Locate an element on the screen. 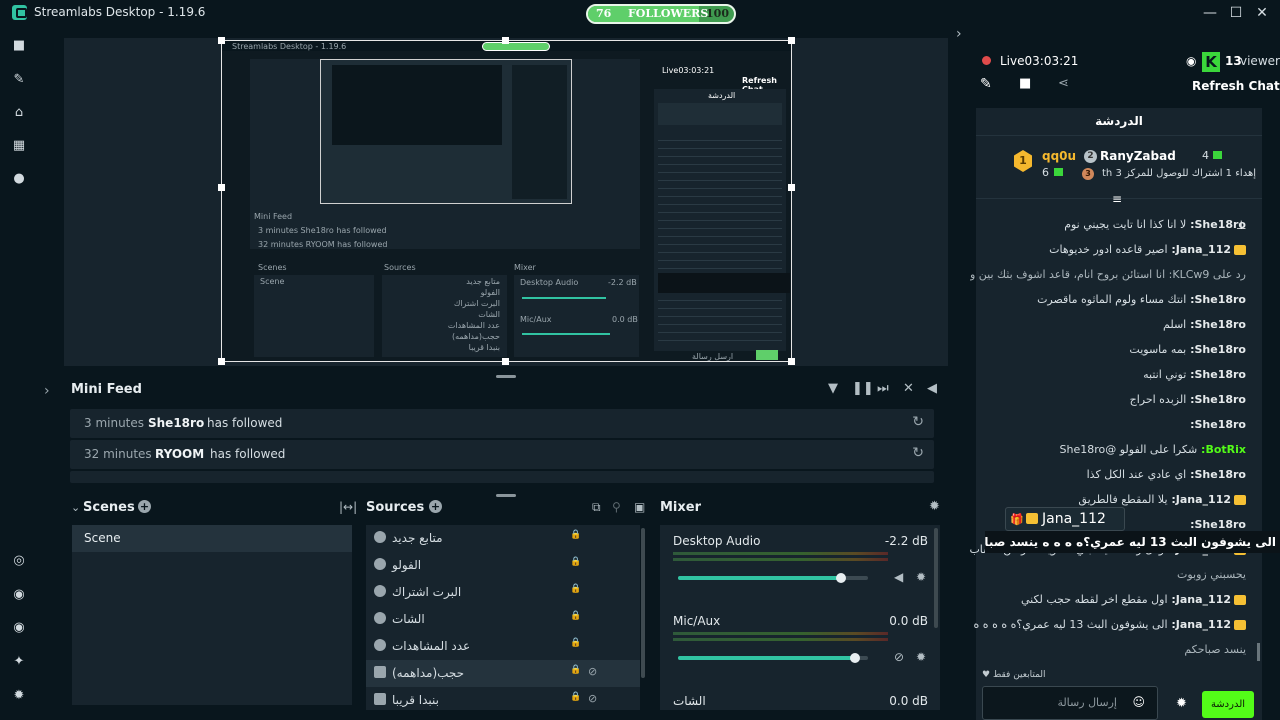 Image resolution: width=1280 pixels, height=720 pixels. lock-source-icon: ⚲ is located at coordinates (616, 507).